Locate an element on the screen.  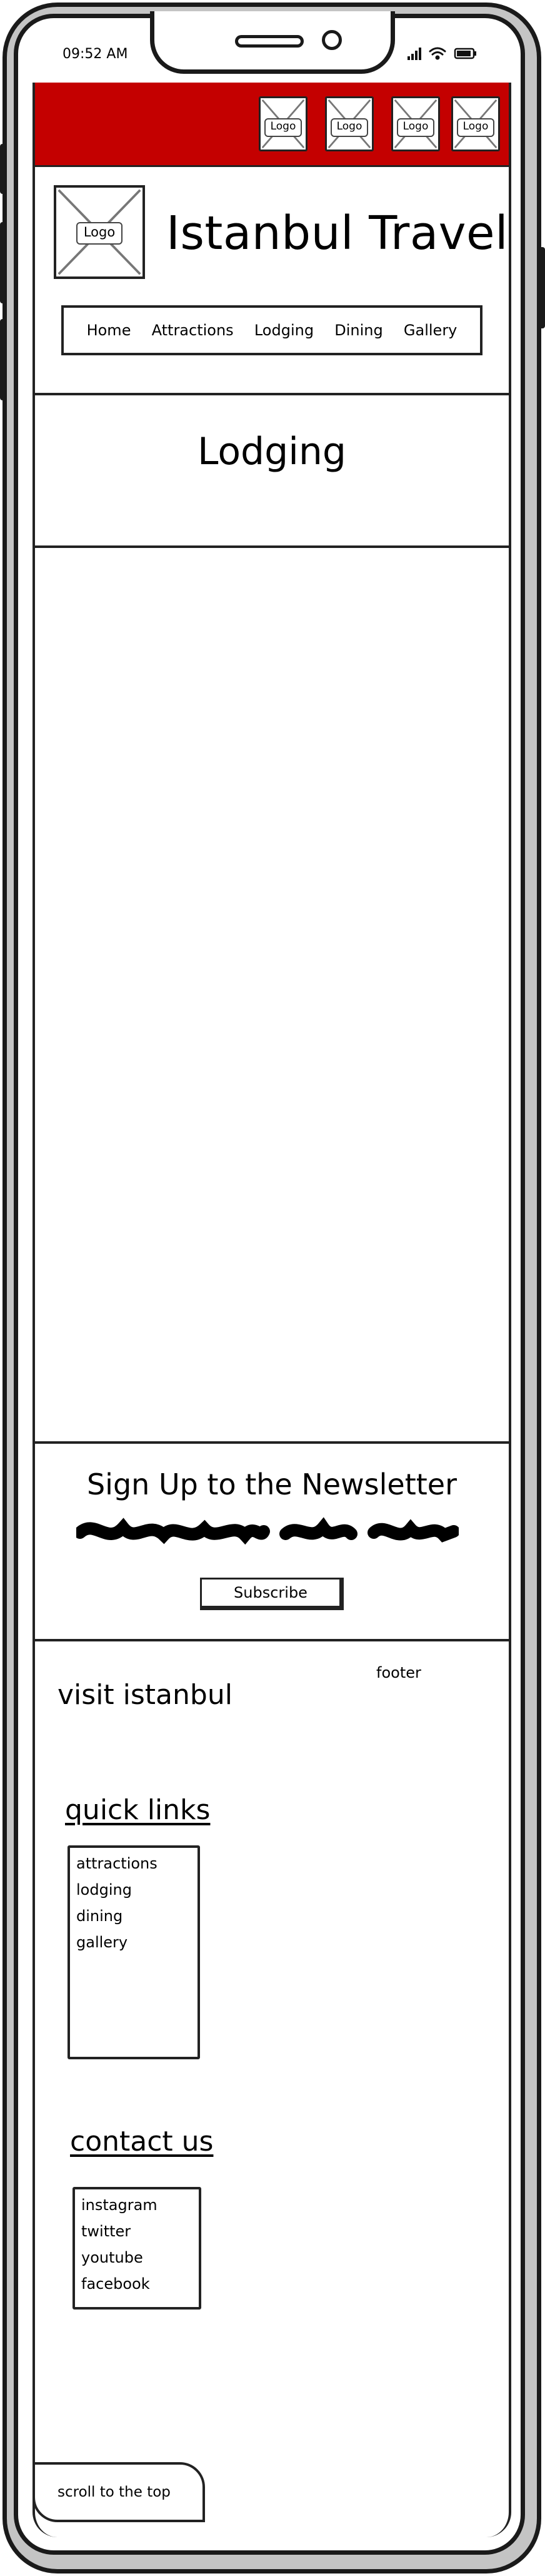
top-bar: Logo Logo Logo Logo is located at coordinates (272, 125).